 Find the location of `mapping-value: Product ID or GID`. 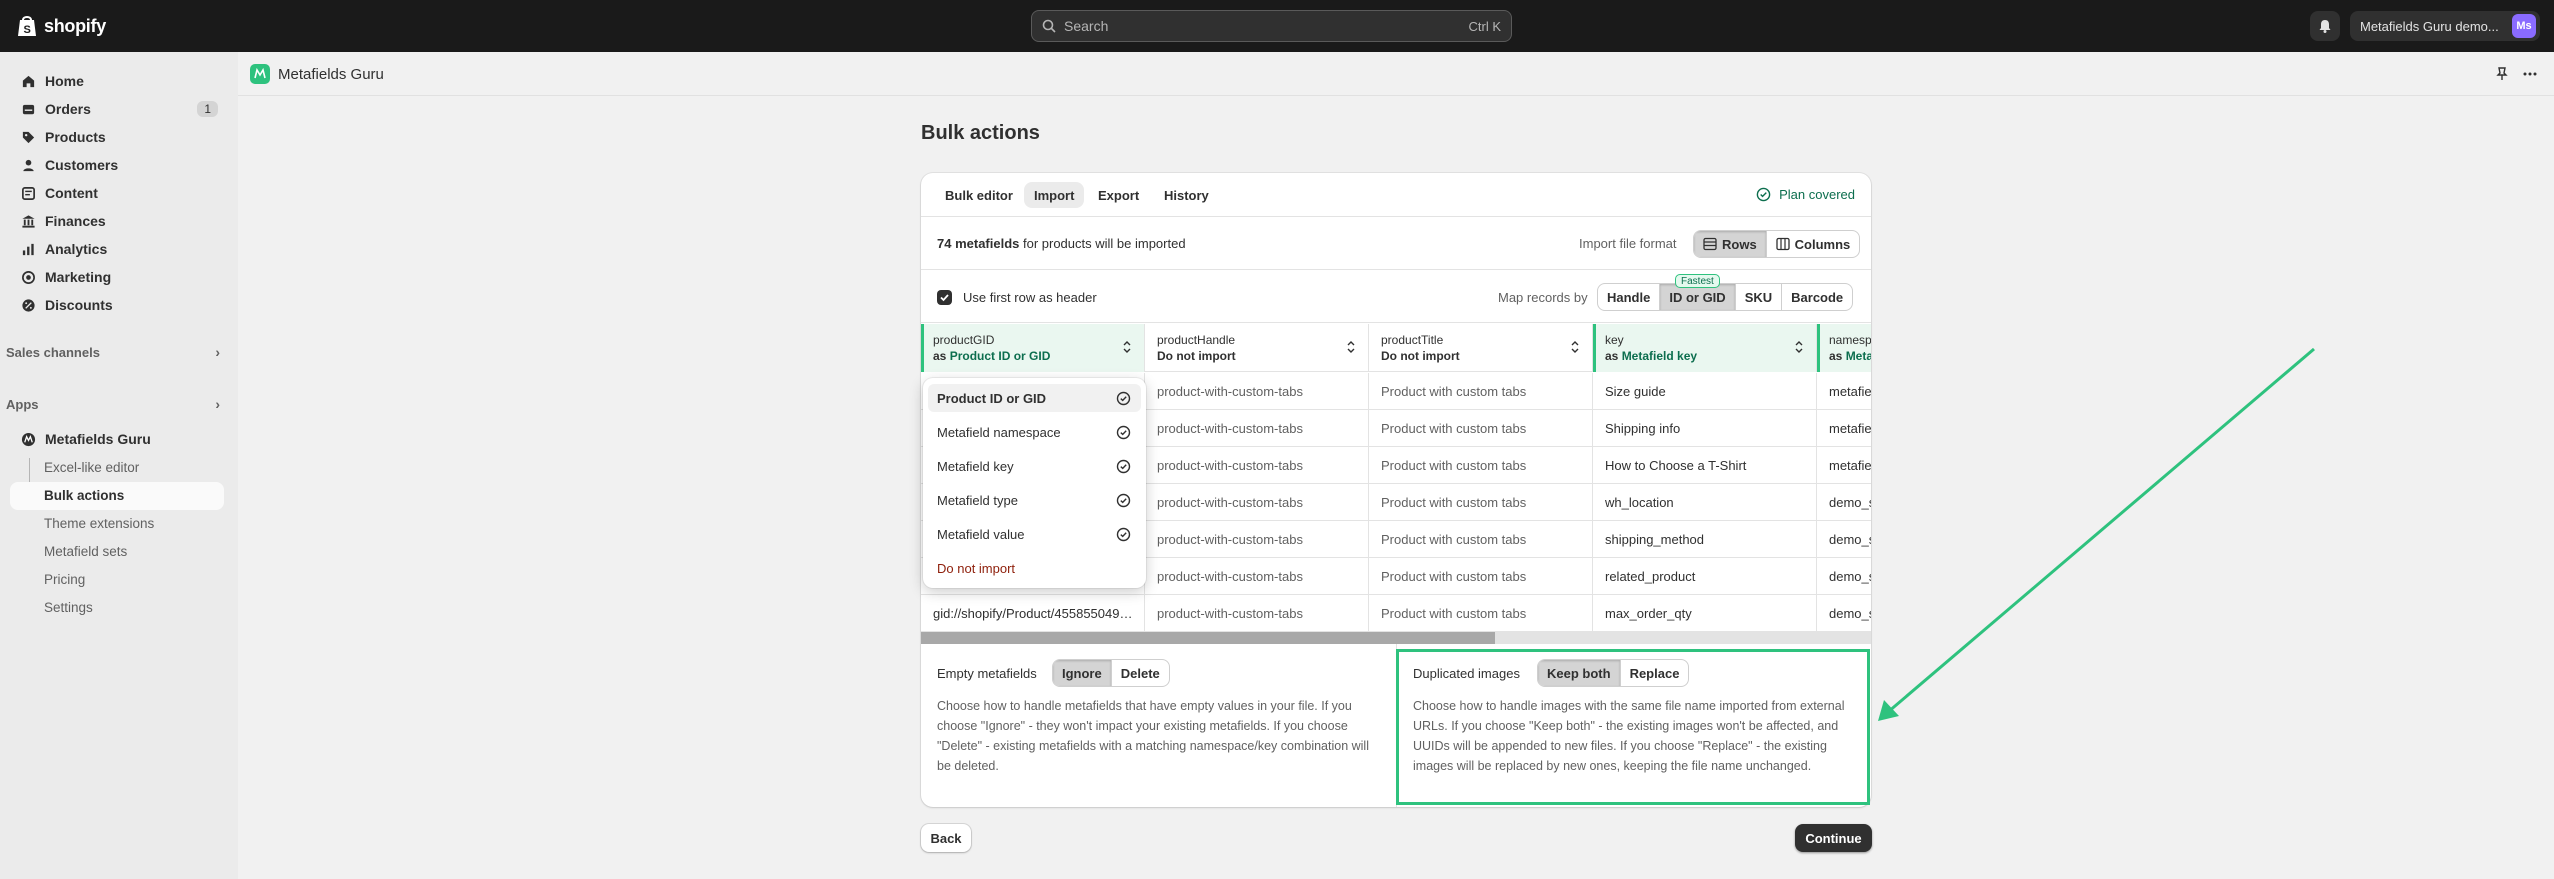

mapping-value: Product ID or GID is located at coordinates (1000, 356).